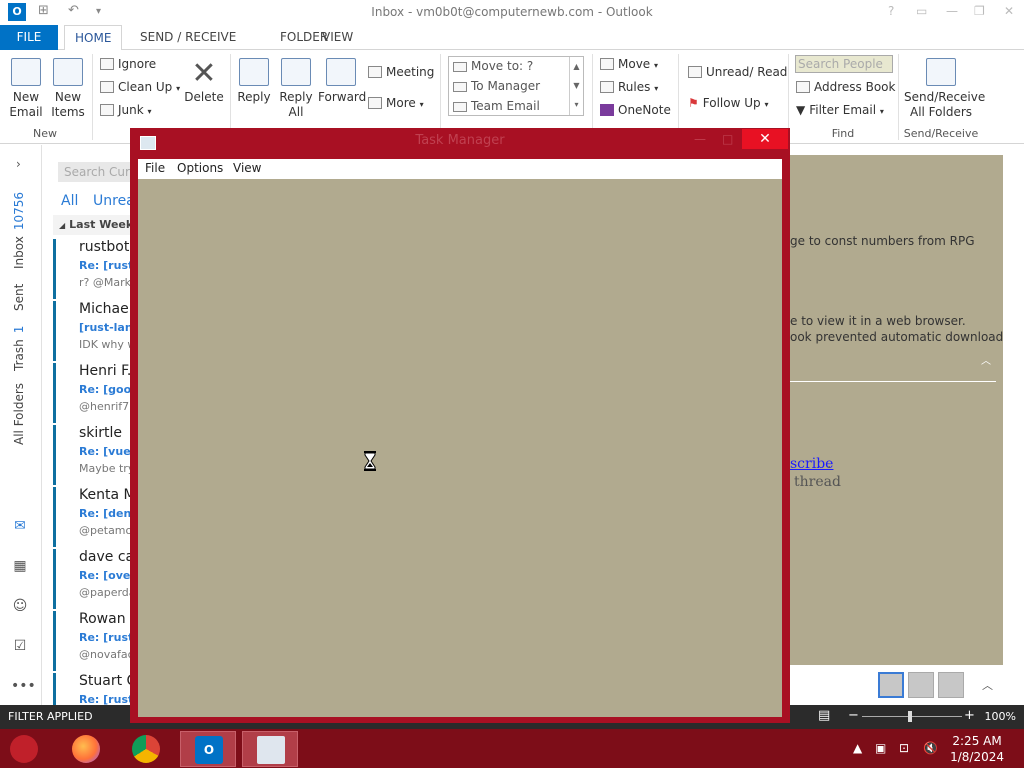 The image size is (1024, 768). What do you see at coordinates (93, 517) in the screenshot?
I see `list-item: Kenta M Re: [deno @petamo` at bounding box center [93, 517].